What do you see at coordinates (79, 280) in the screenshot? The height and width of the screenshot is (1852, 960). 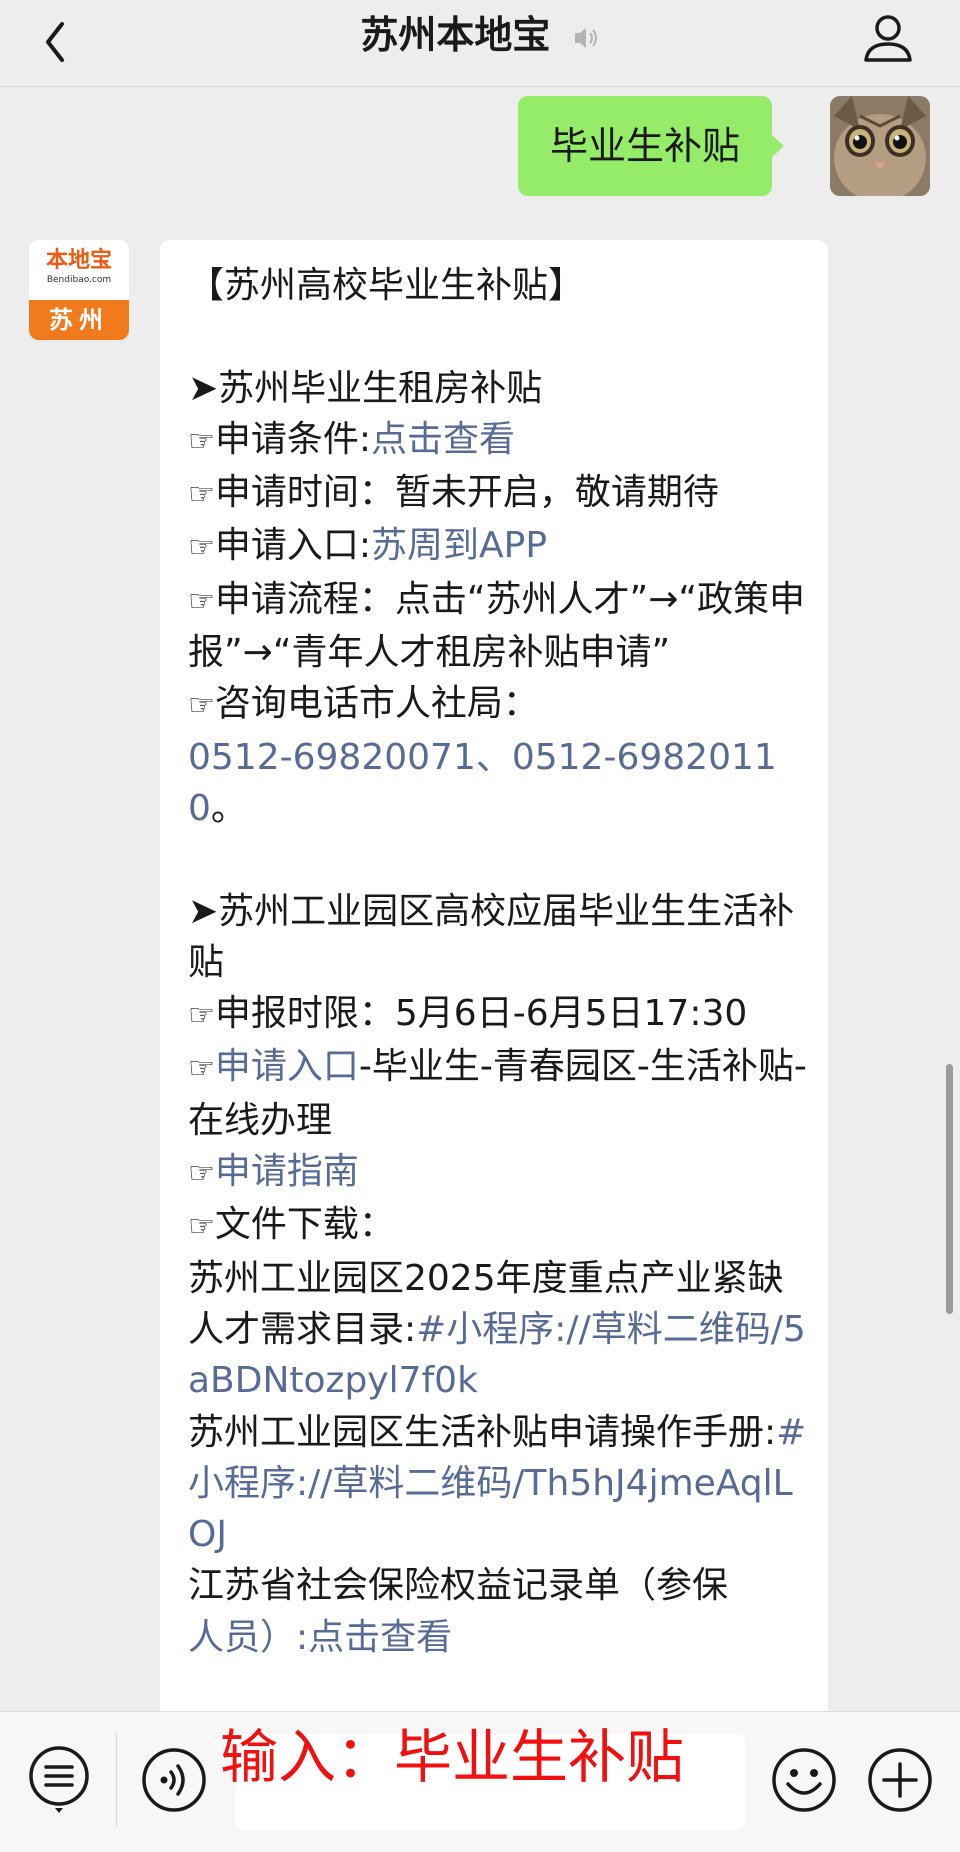 I see `bot-avatar-site: Bendibao.com` at bounding box center [79, 280].